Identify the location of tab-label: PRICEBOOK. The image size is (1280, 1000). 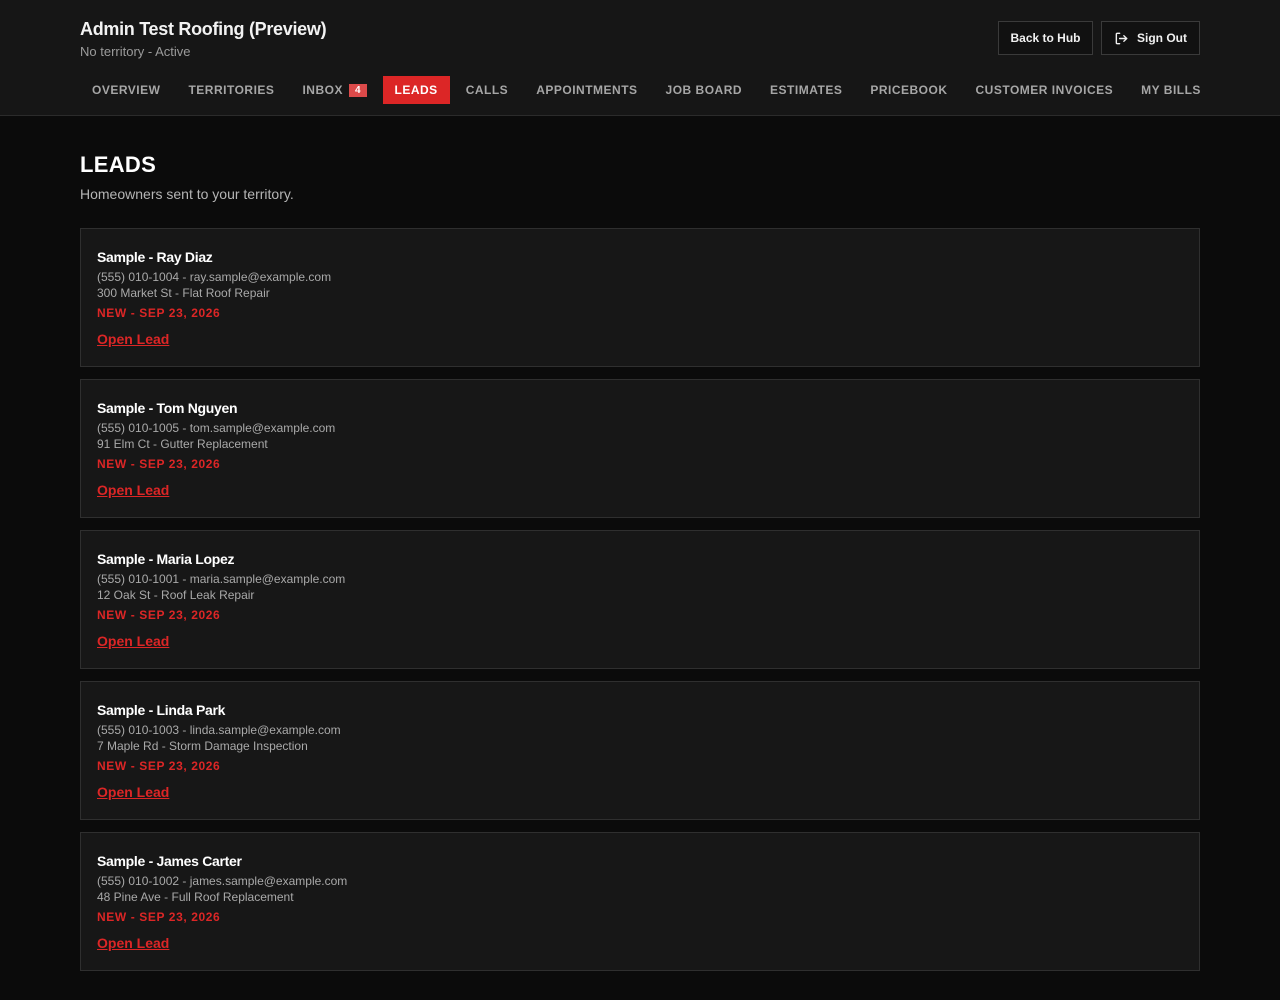
(909, 90).